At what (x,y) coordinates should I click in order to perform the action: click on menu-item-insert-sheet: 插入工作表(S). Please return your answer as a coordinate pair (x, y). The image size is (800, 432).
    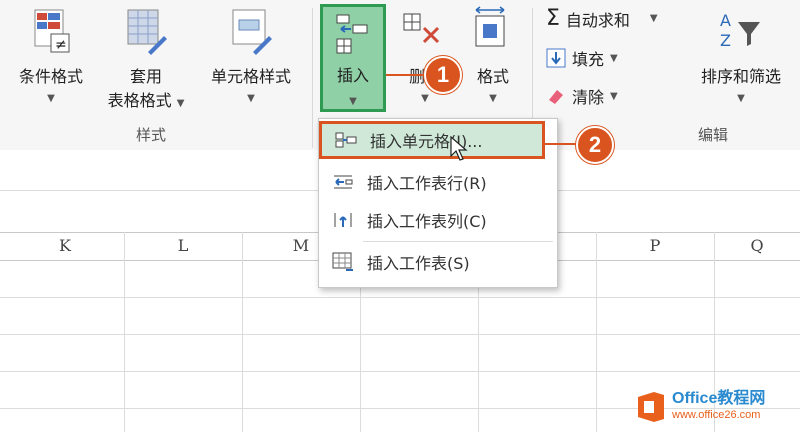
    Looking at the image, I should click on (438, 262).